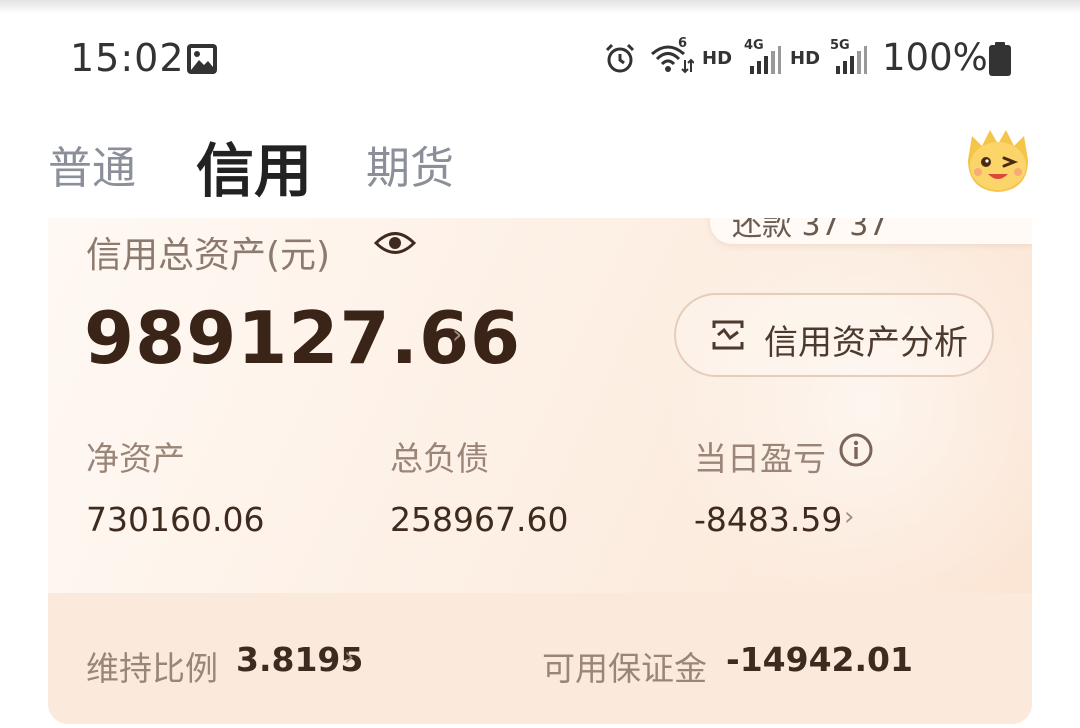  Describe the element at coordinates (805, 58) in the screenshot. I see `hd-label-2: HD` at that location.